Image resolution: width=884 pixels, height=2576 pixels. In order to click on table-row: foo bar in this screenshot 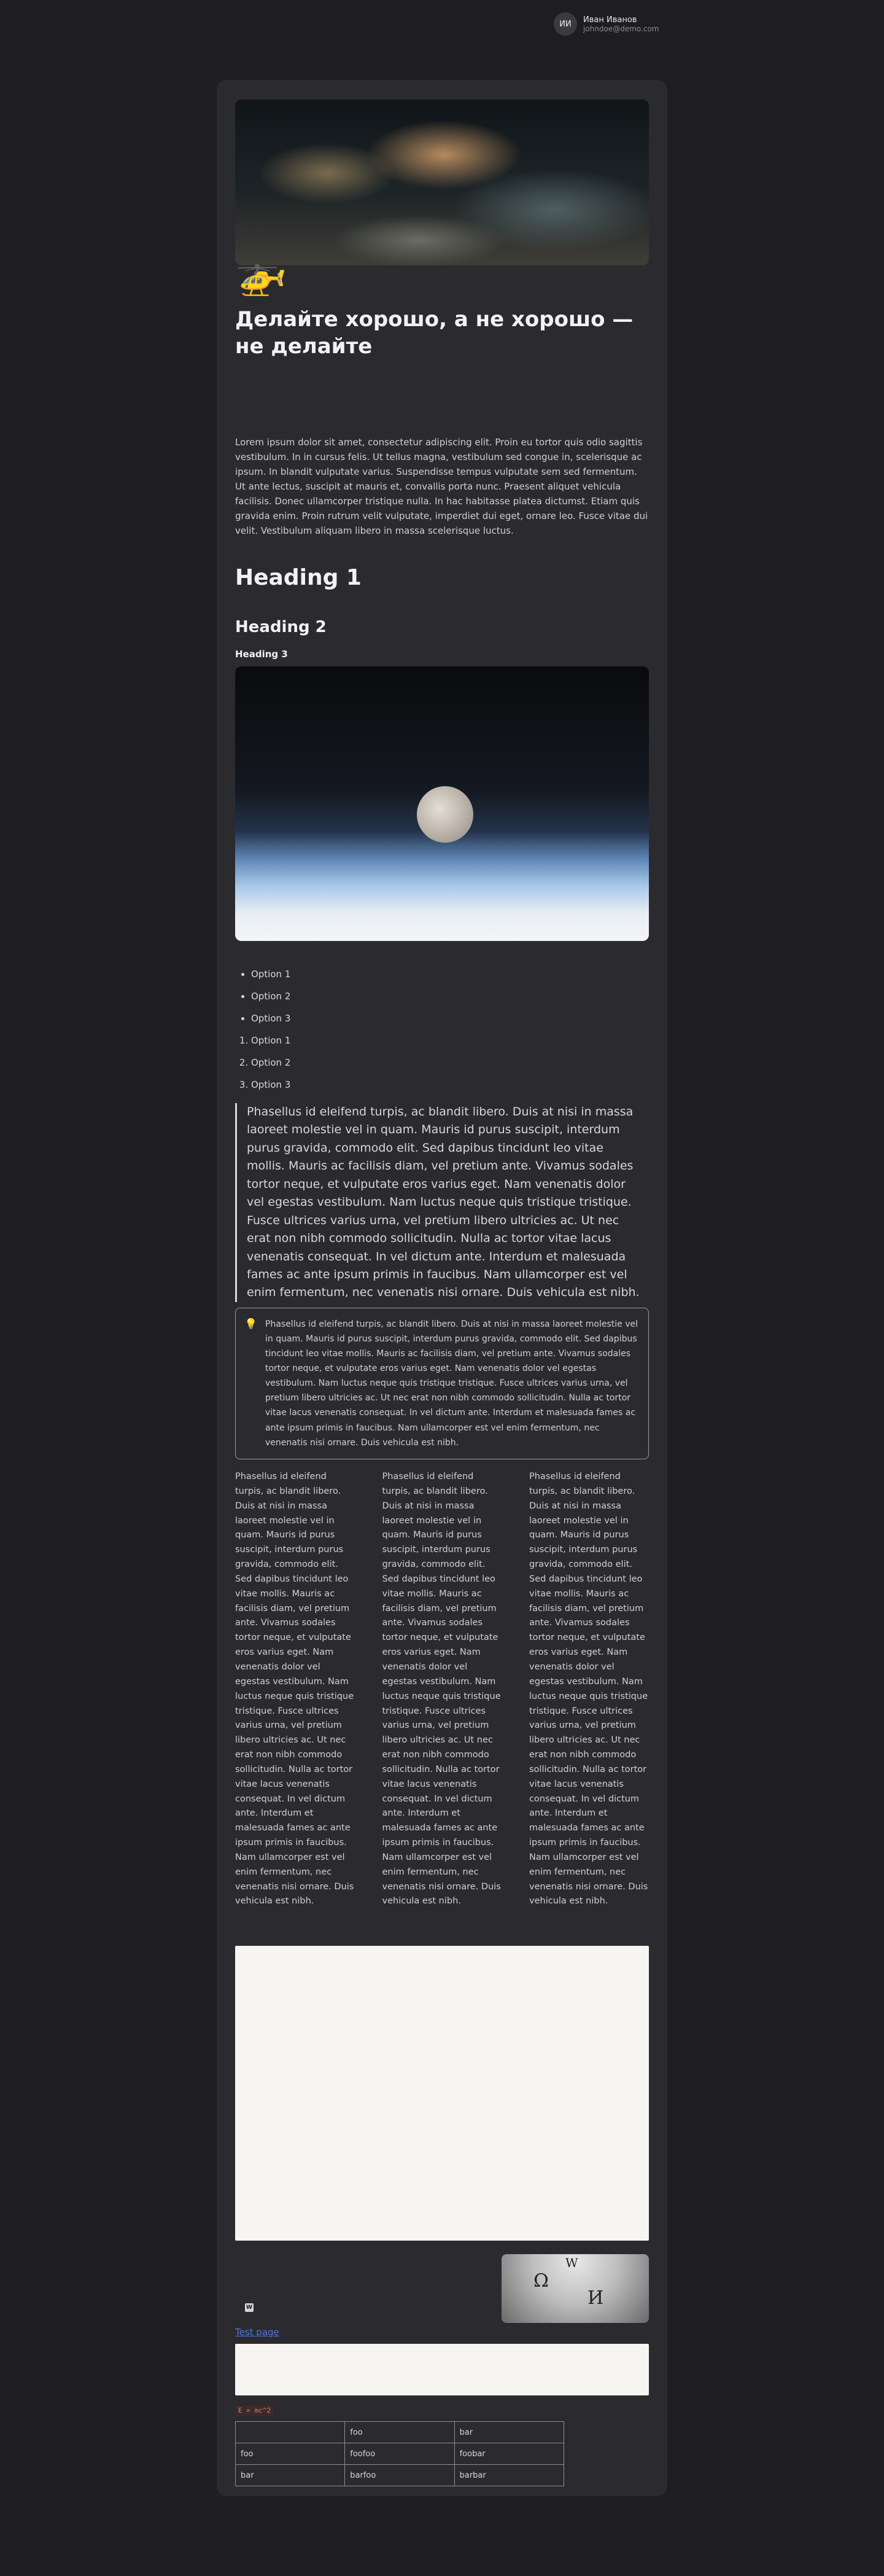, I will do `click(400, 2432)`.